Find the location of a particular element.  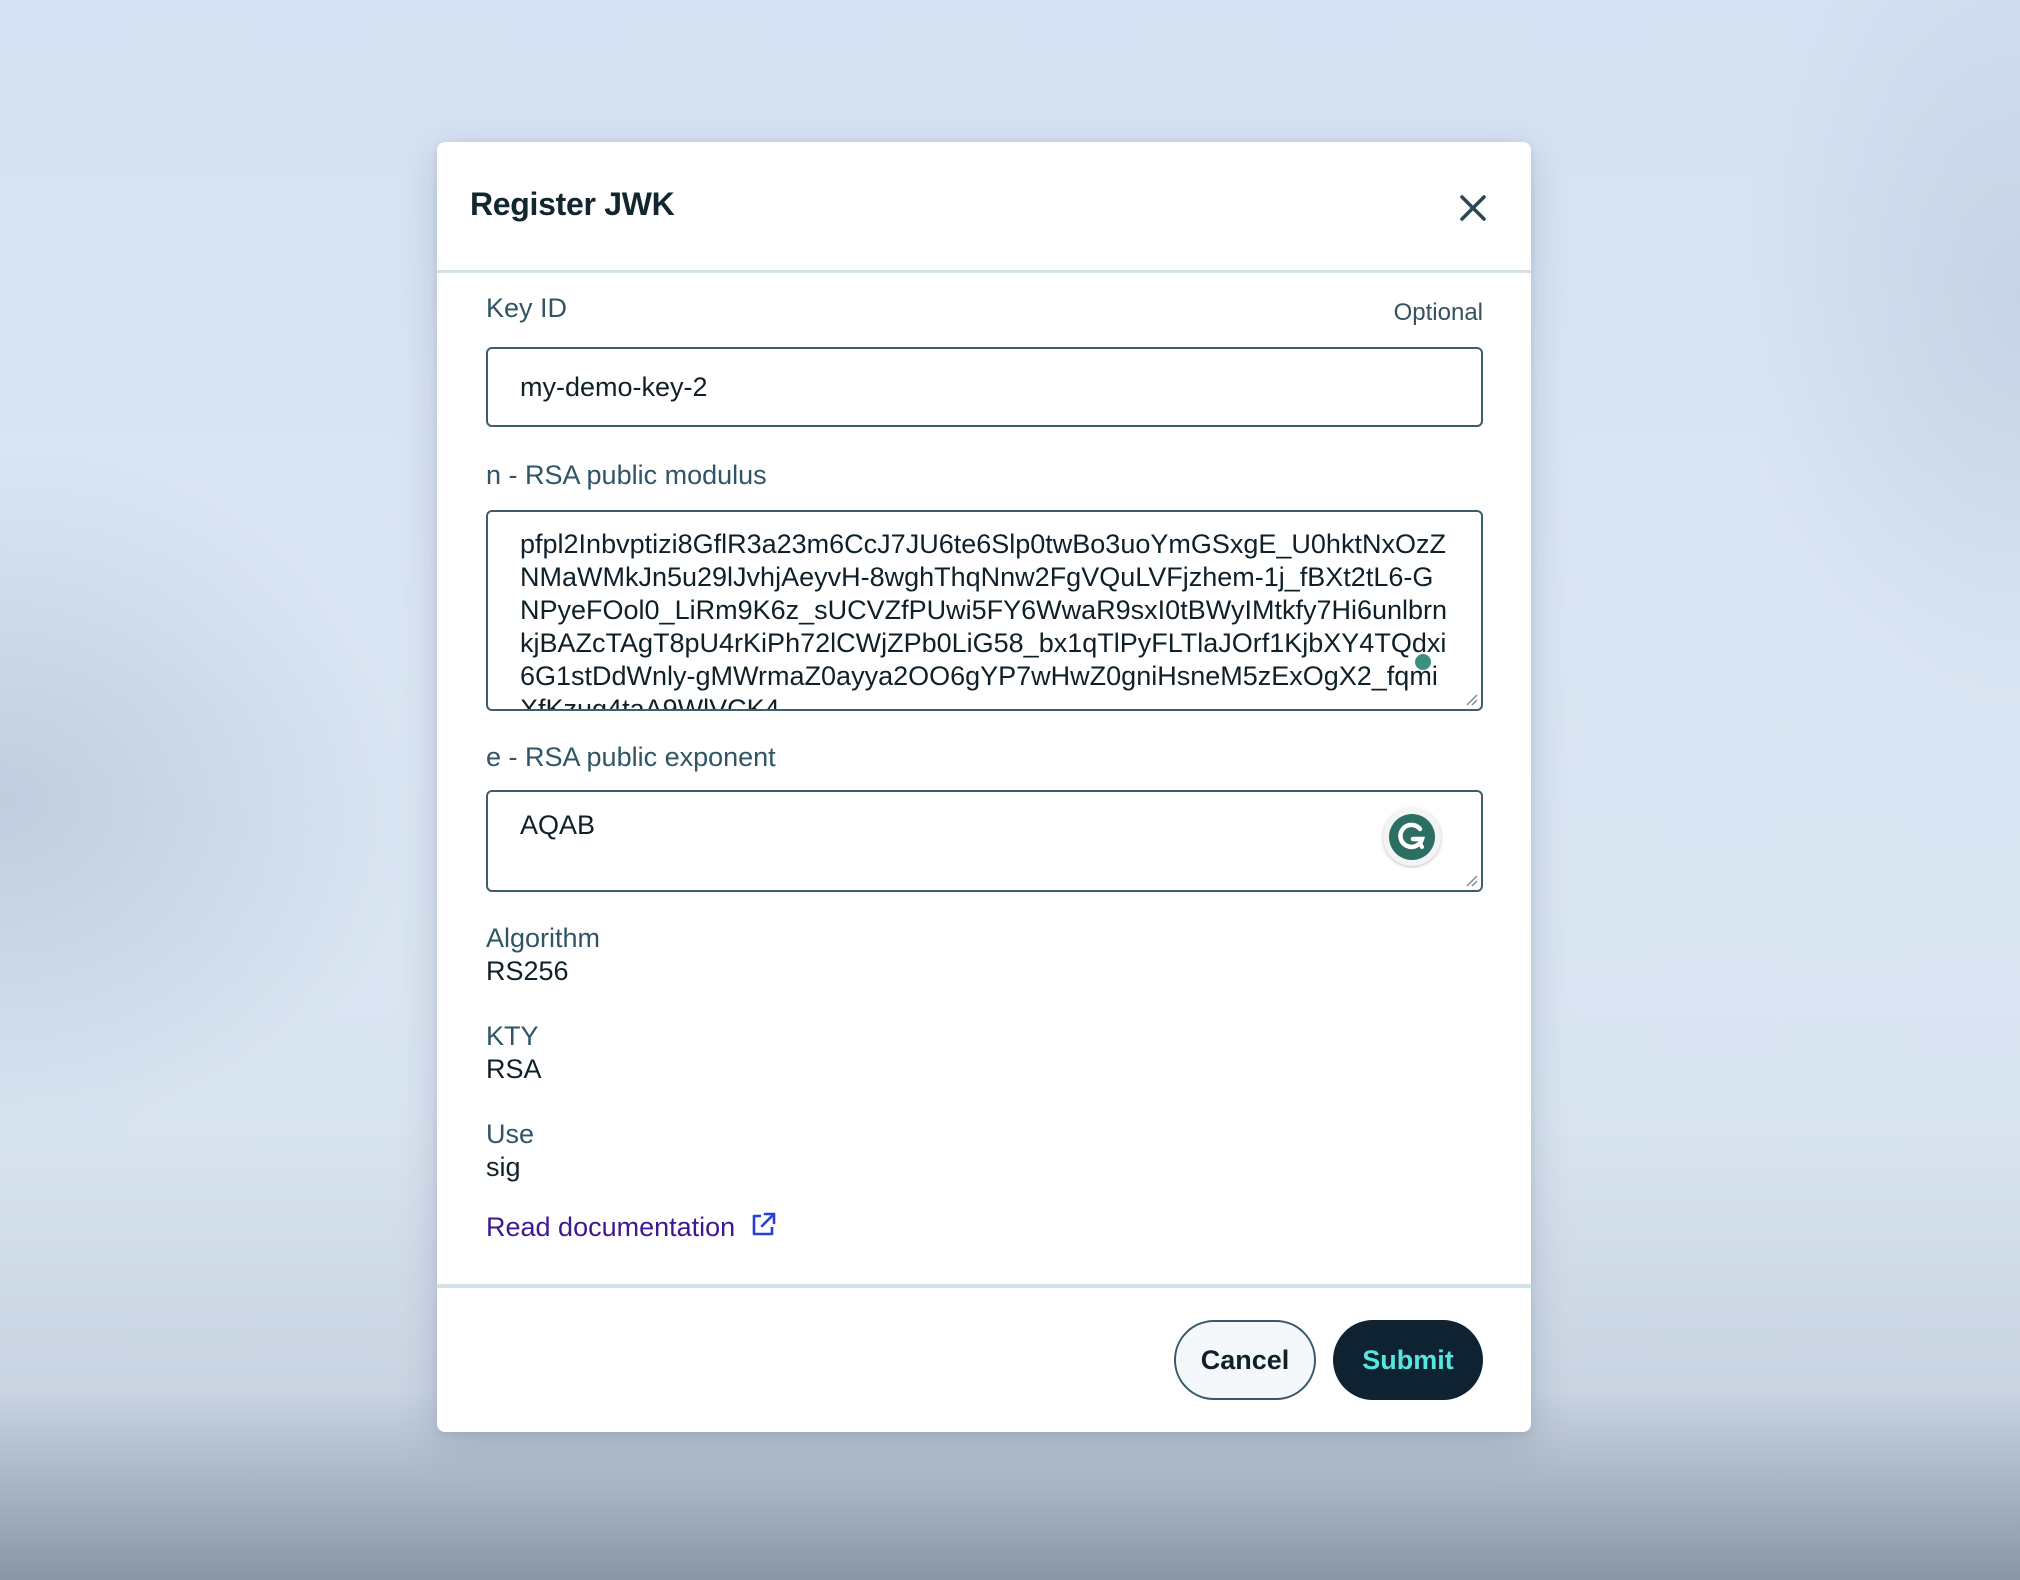

grammarly-button is located at coordinates (1412, 837).